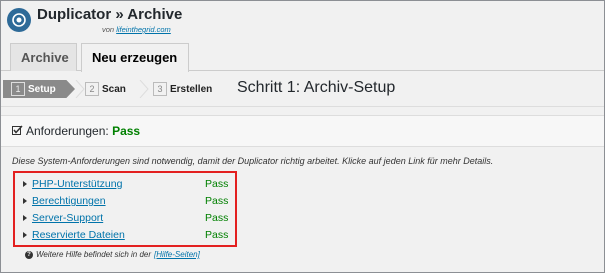 The width and height of the screenshot is (605, 273). I want to click on requirements-label: Anforderungen: Pass, so click(83, 131).